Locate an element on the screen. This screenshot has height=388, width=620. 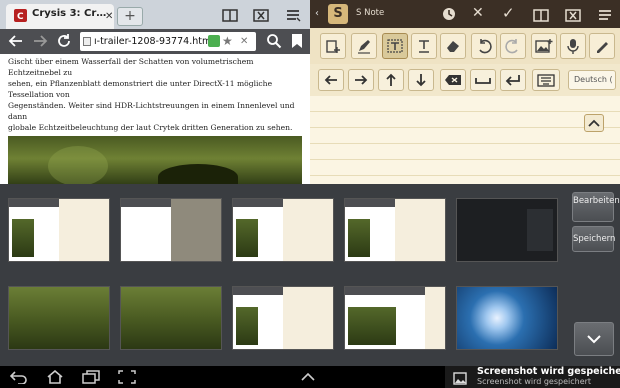
back-arrow-icon: ‹ is located at coordinates (317, 13).